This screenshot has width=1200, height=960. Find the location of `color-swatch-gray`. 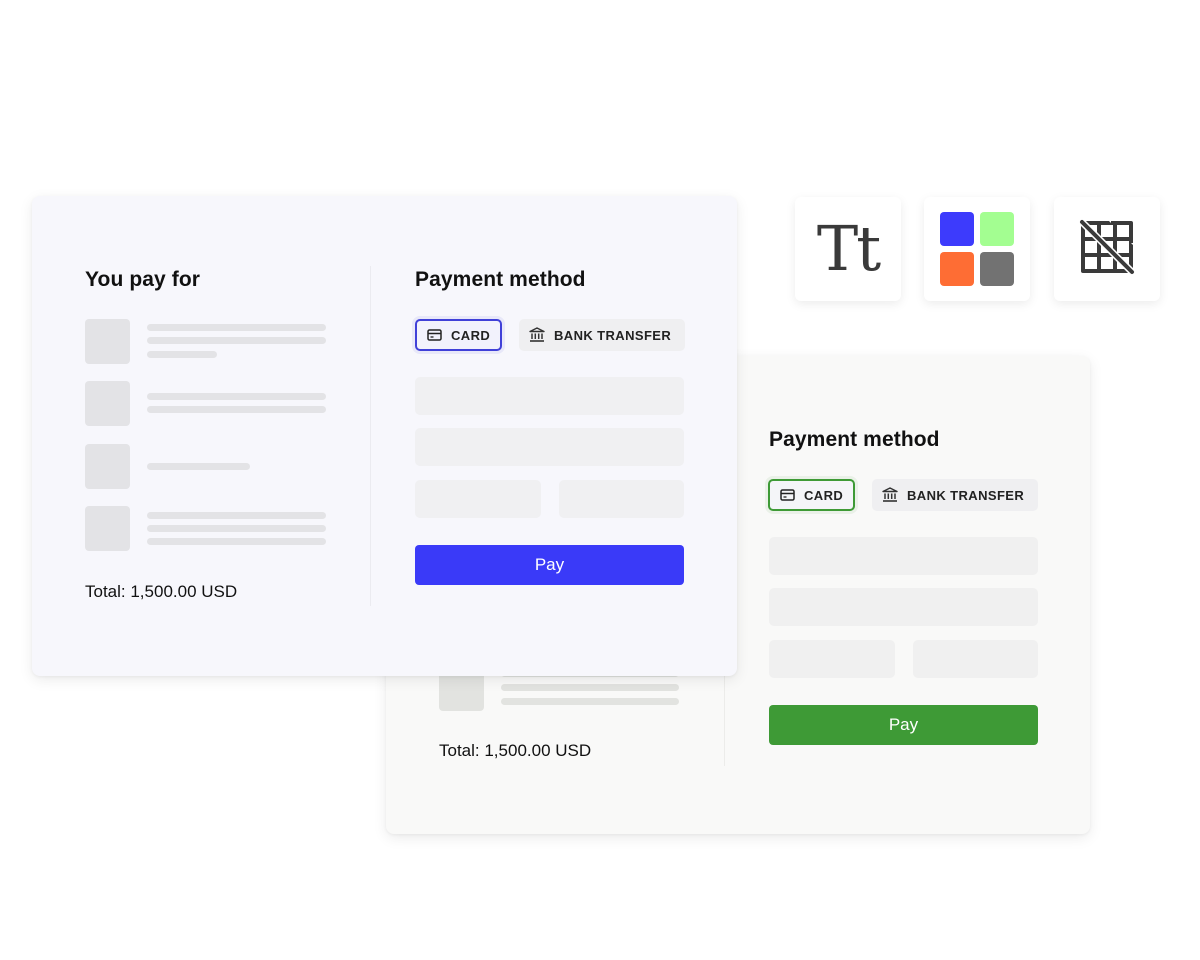

color-swatch-gray is located at coordinates (997, 269).